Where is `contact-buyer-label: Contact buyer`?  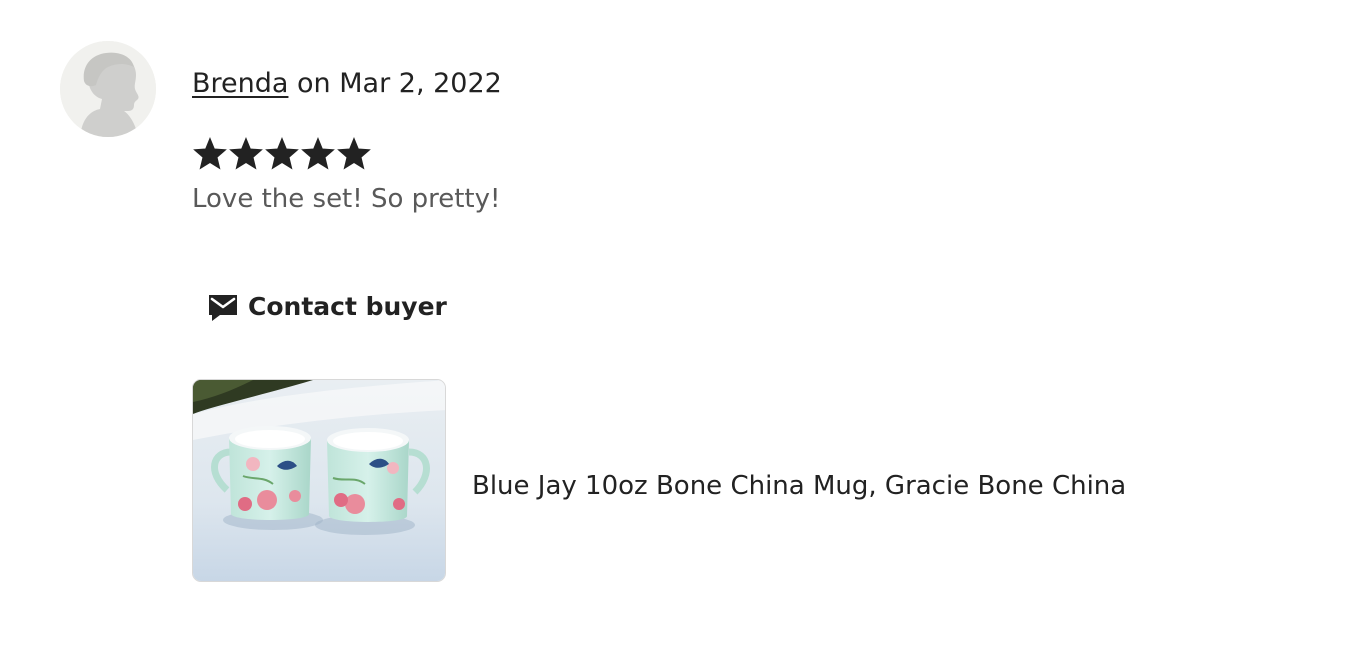
contact-buyer-label: Contact buyer is located at coordinates (347, 306).